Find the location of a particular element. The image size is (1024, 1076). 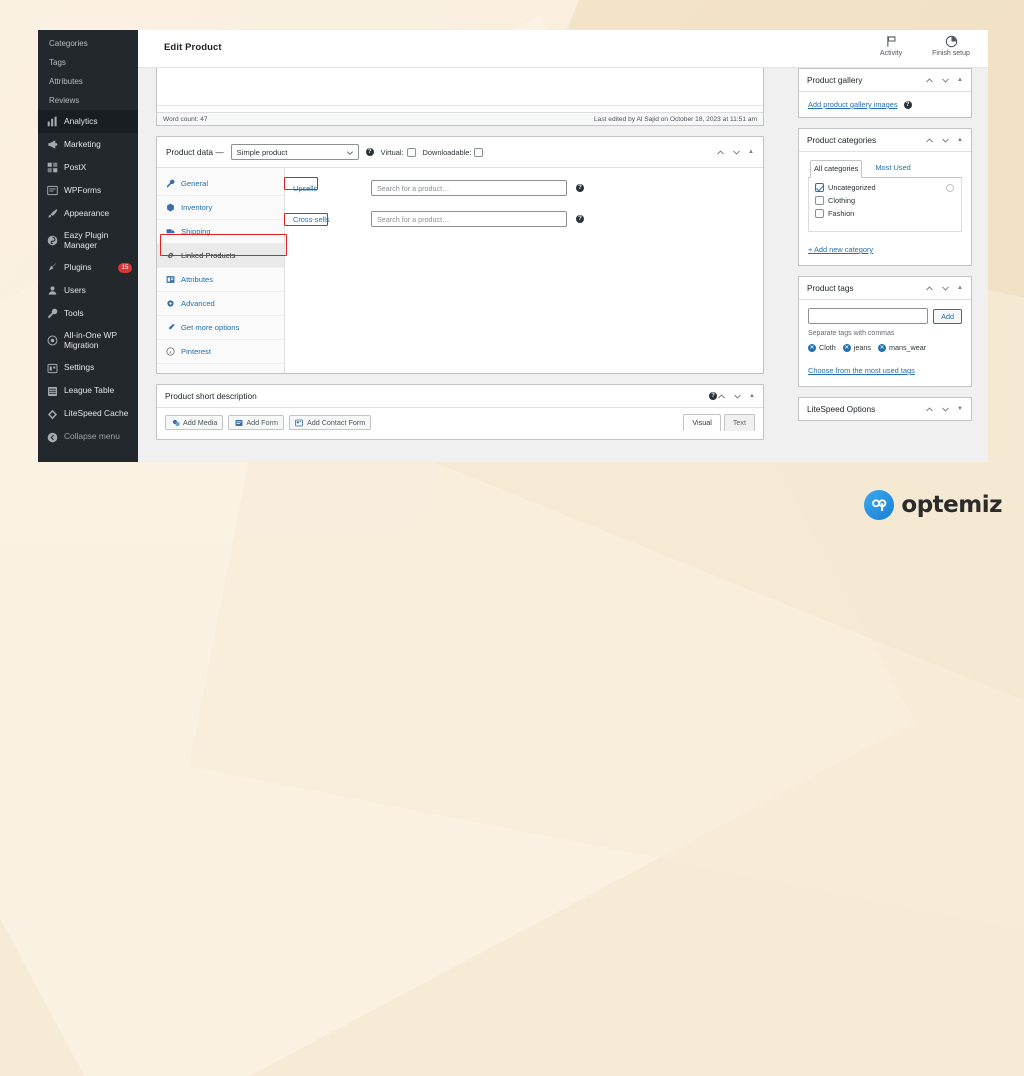

category-item-clothing: Clothing is located at coordinates (885, 200).